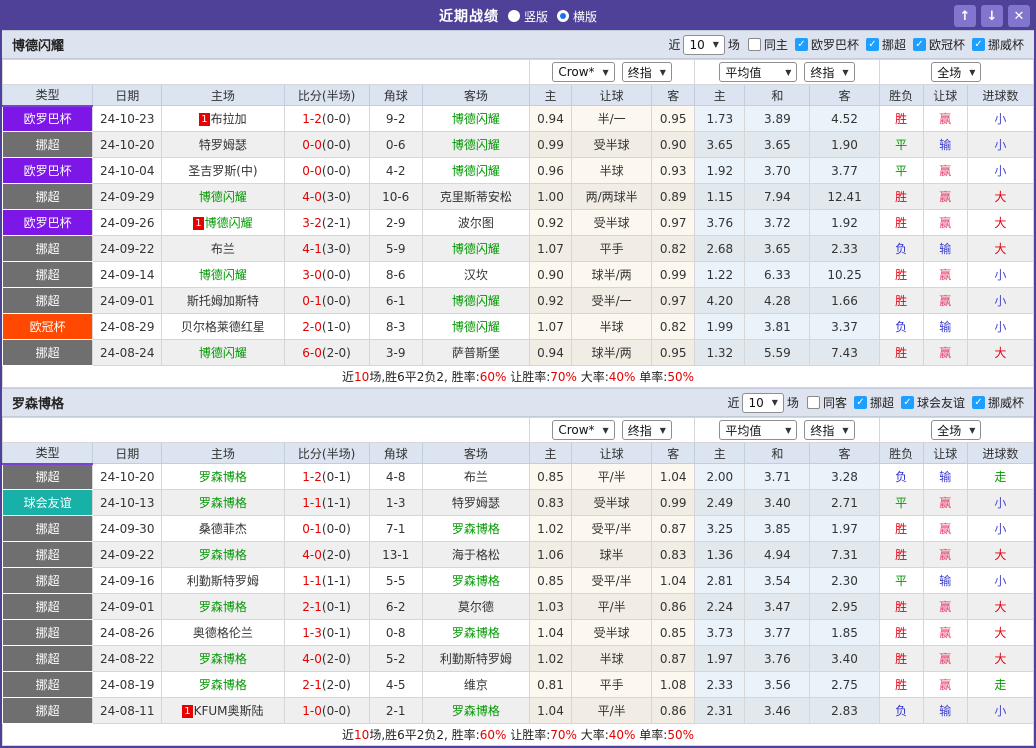  Describe the element at coordinates (844, 710) in the screenshot. I see `avg-away: 2.83` at that location.